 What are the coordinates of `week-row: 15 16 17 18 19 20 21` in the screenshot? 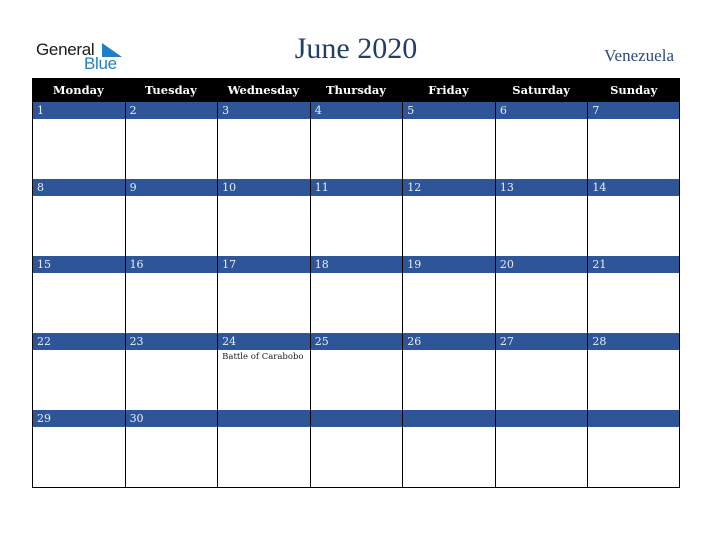 It's located at (356, 294).